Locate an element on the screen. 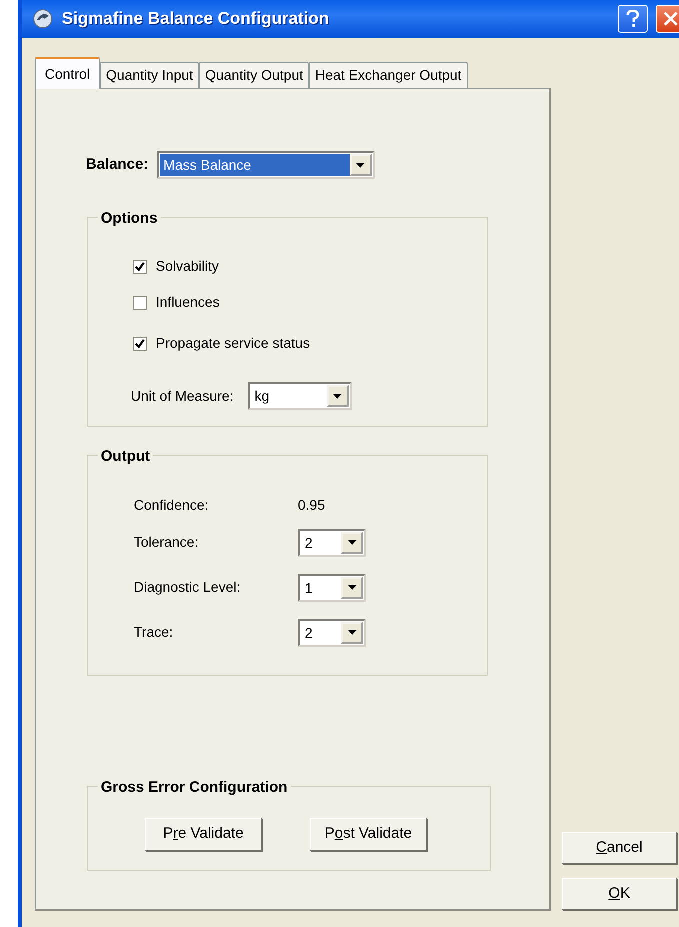 The height and width of the screenshot is (927, 679). field-label: Balance: is located at coordinates (117, 164).